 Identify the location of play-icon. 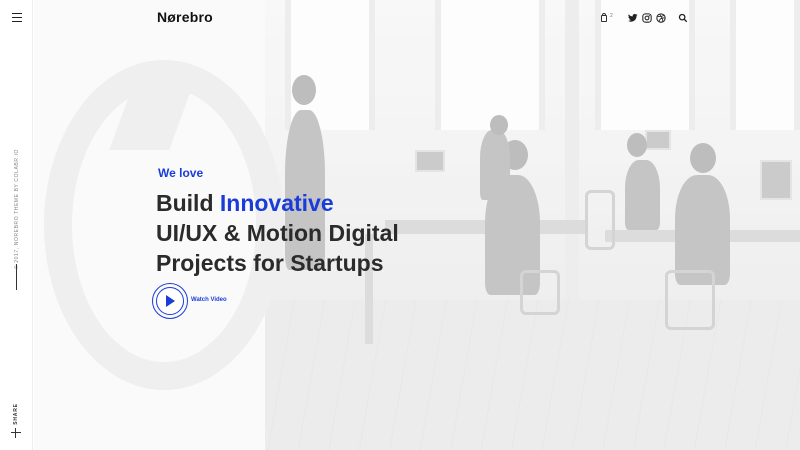
(170, 301).